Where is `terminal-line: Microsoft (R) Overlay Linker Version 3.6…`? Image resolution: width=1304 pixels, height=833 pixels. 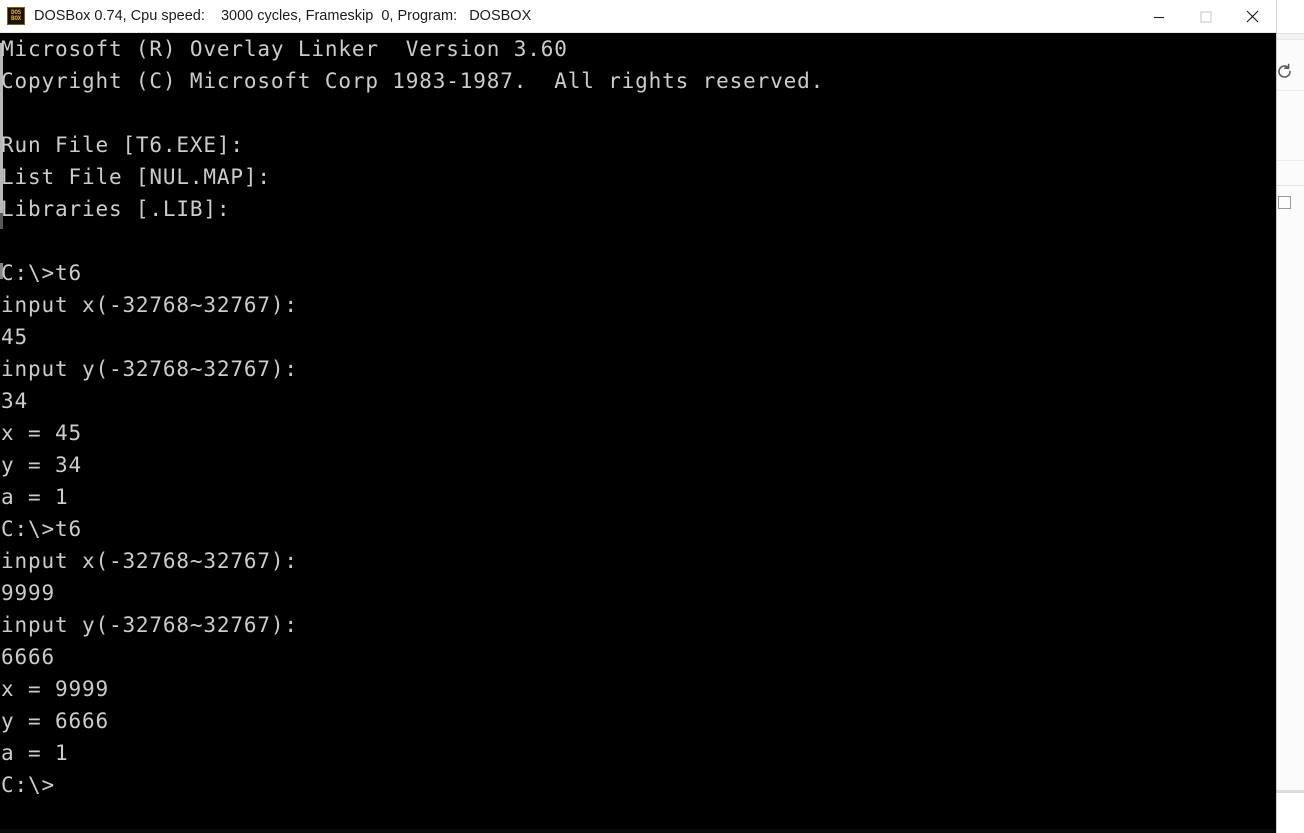 terminal-line: Microsoft (R) Overlay Linker Version 3.6… is located at coordinates (284, 49).